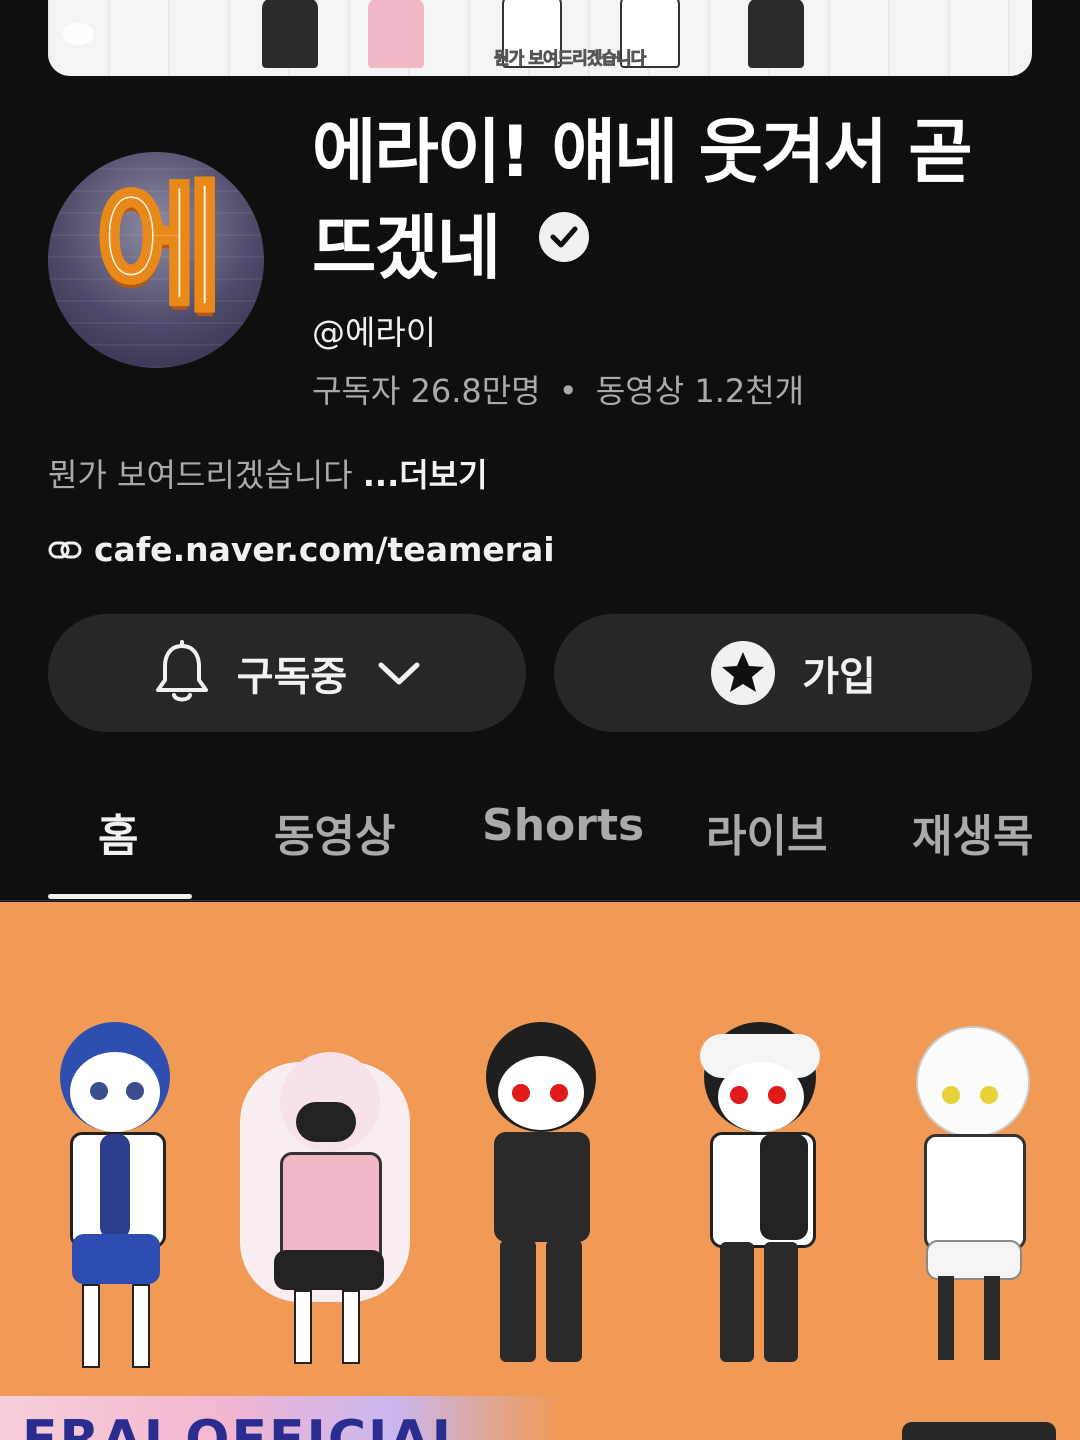 This screenshot has height=1440, width=1080. I want to click on more-link: ...더보기, so click(425, 475).